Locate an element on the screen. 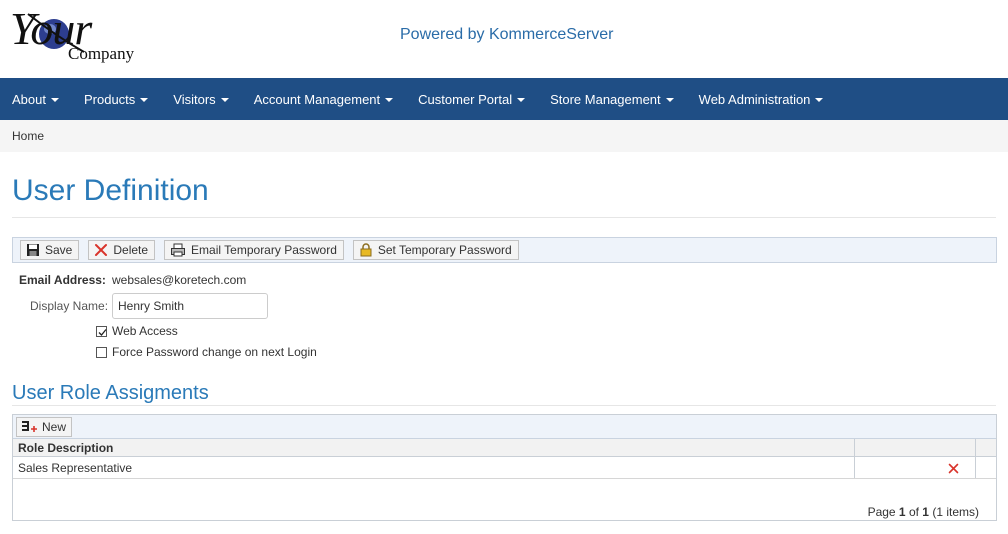 This screenshot has width=1008, height=534. title-divider is located at coordinates (504, 217).